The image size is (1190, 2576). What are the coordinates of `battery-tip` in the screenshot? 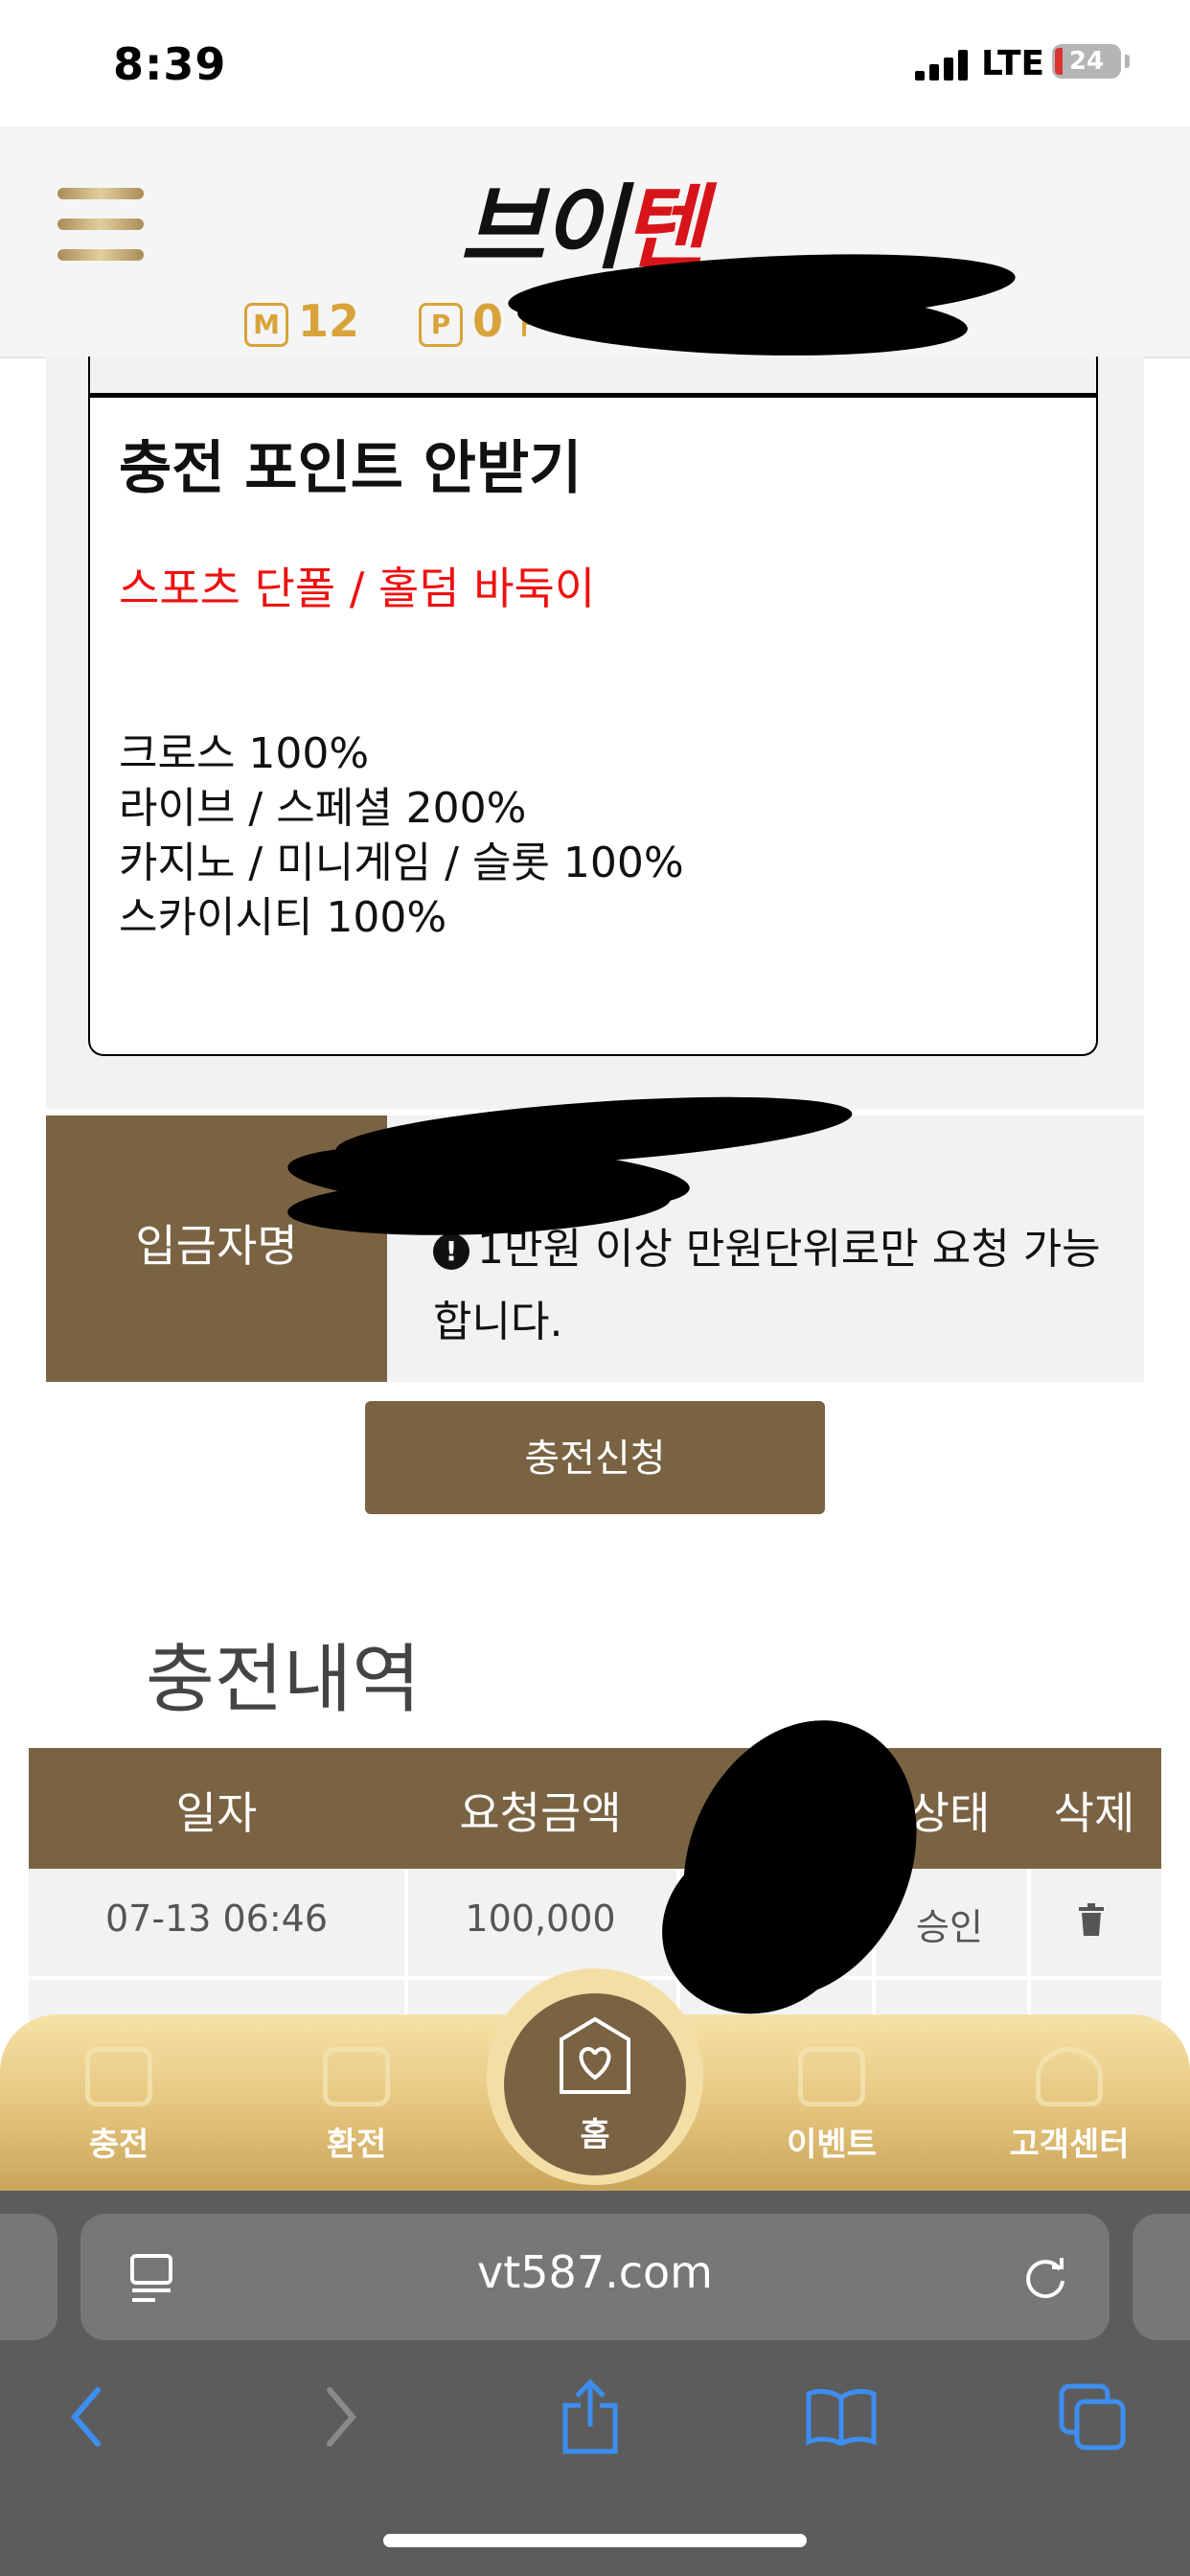 It's located at (1128, 62).